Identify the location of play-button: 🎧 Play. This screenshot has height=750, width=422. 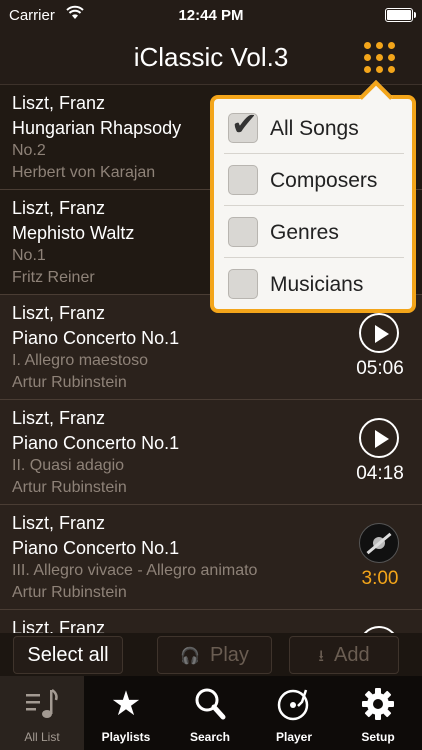
(214, 655).